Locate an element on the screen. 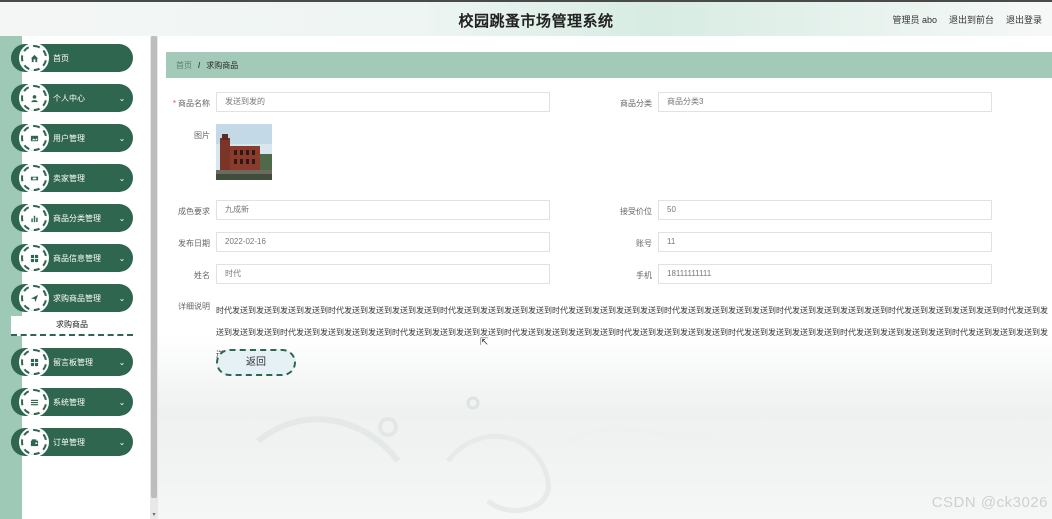 The width and height of the screenshot is (1052, 519). person-name-field: 时代 is located at coordinates (383, 274).